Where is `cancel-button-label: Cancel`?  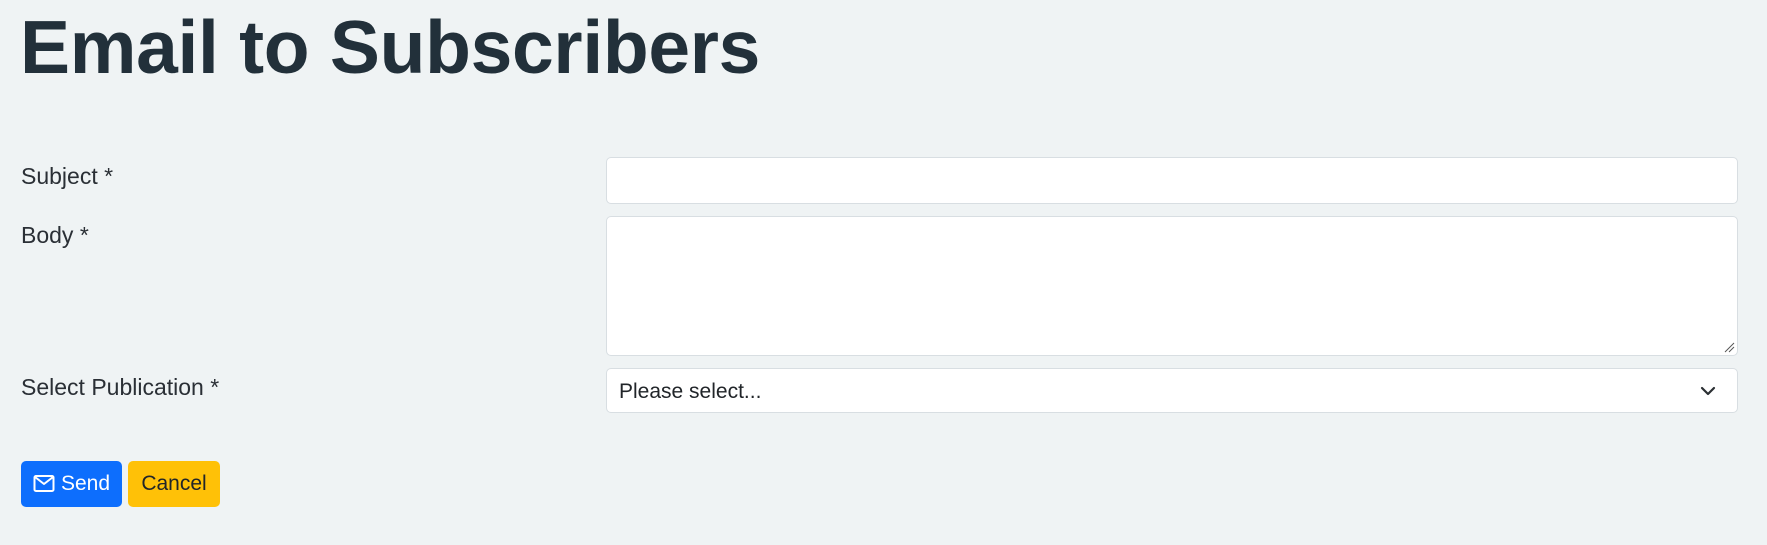 cancel-button-label: Cancel is located at coordinates (174, 483).